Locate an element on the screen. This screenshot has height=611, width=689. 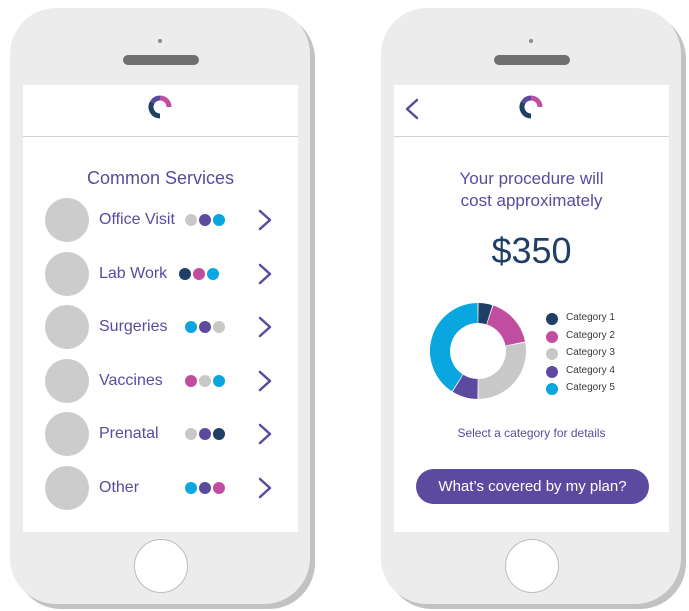
legend-item: Category 1 is located at coordinates (601, 320).